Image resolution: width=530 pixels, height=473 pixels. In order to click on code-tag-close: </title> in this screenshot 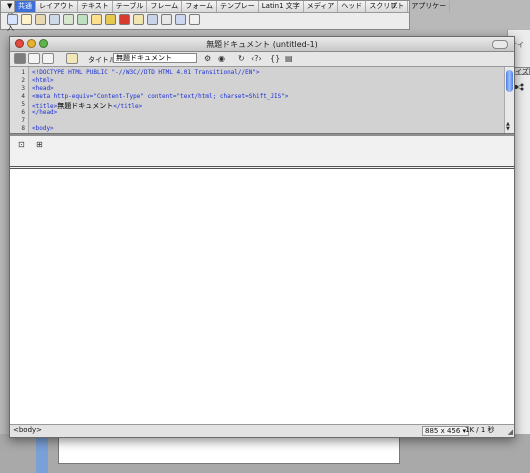, I will do `click(128, 106)`.